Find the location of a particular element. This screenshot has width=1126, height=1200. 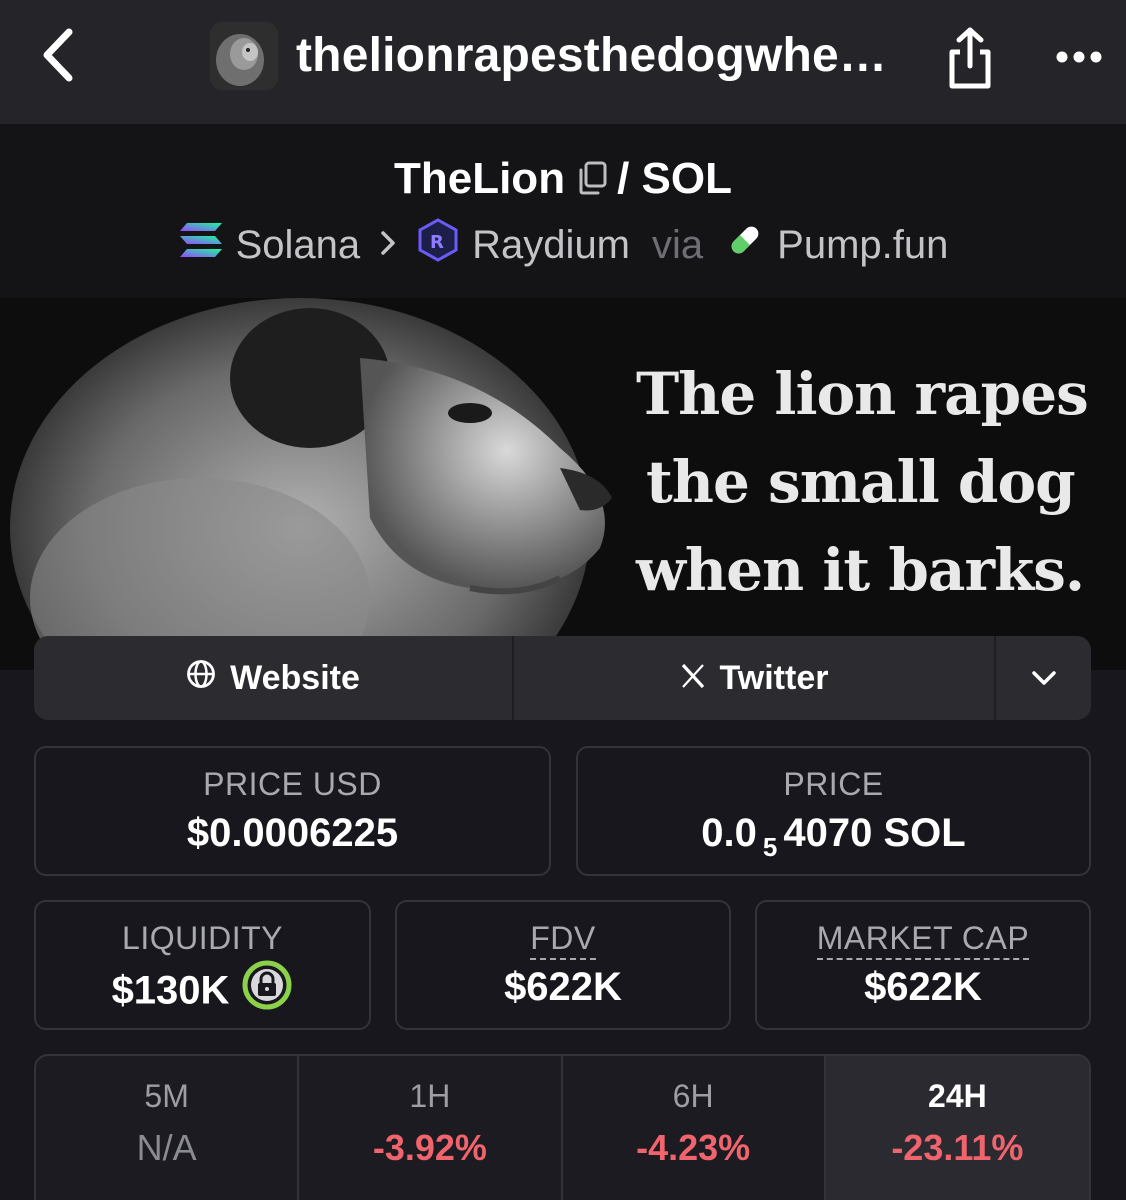

copy-icon is located at coordinates (592, 181).